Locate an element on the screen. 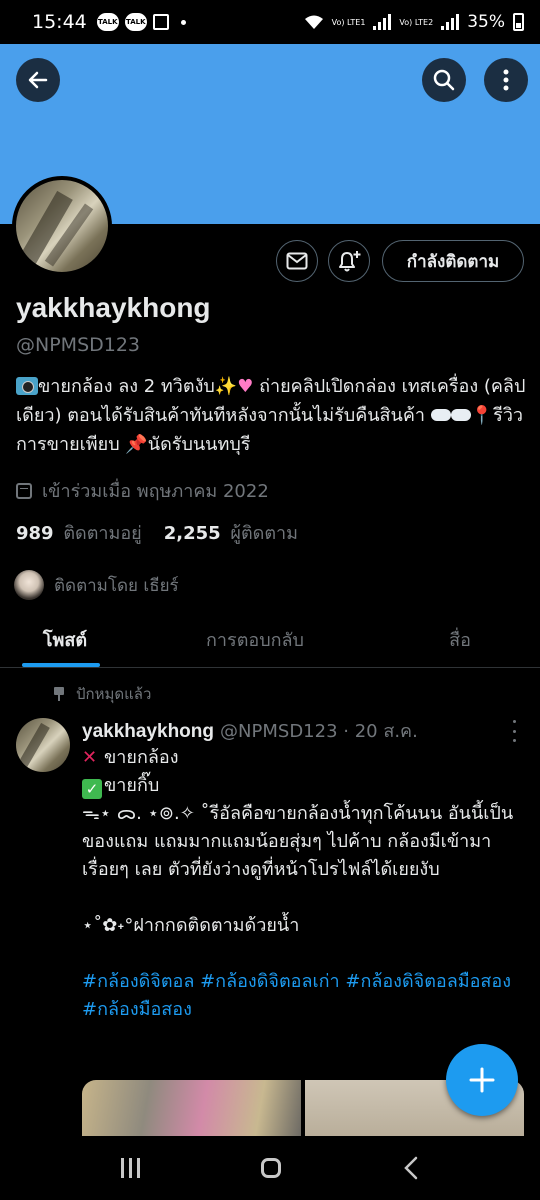 The height and width of the screenshot is (1200, 540). search-icon is located at coordinates (444, 80).